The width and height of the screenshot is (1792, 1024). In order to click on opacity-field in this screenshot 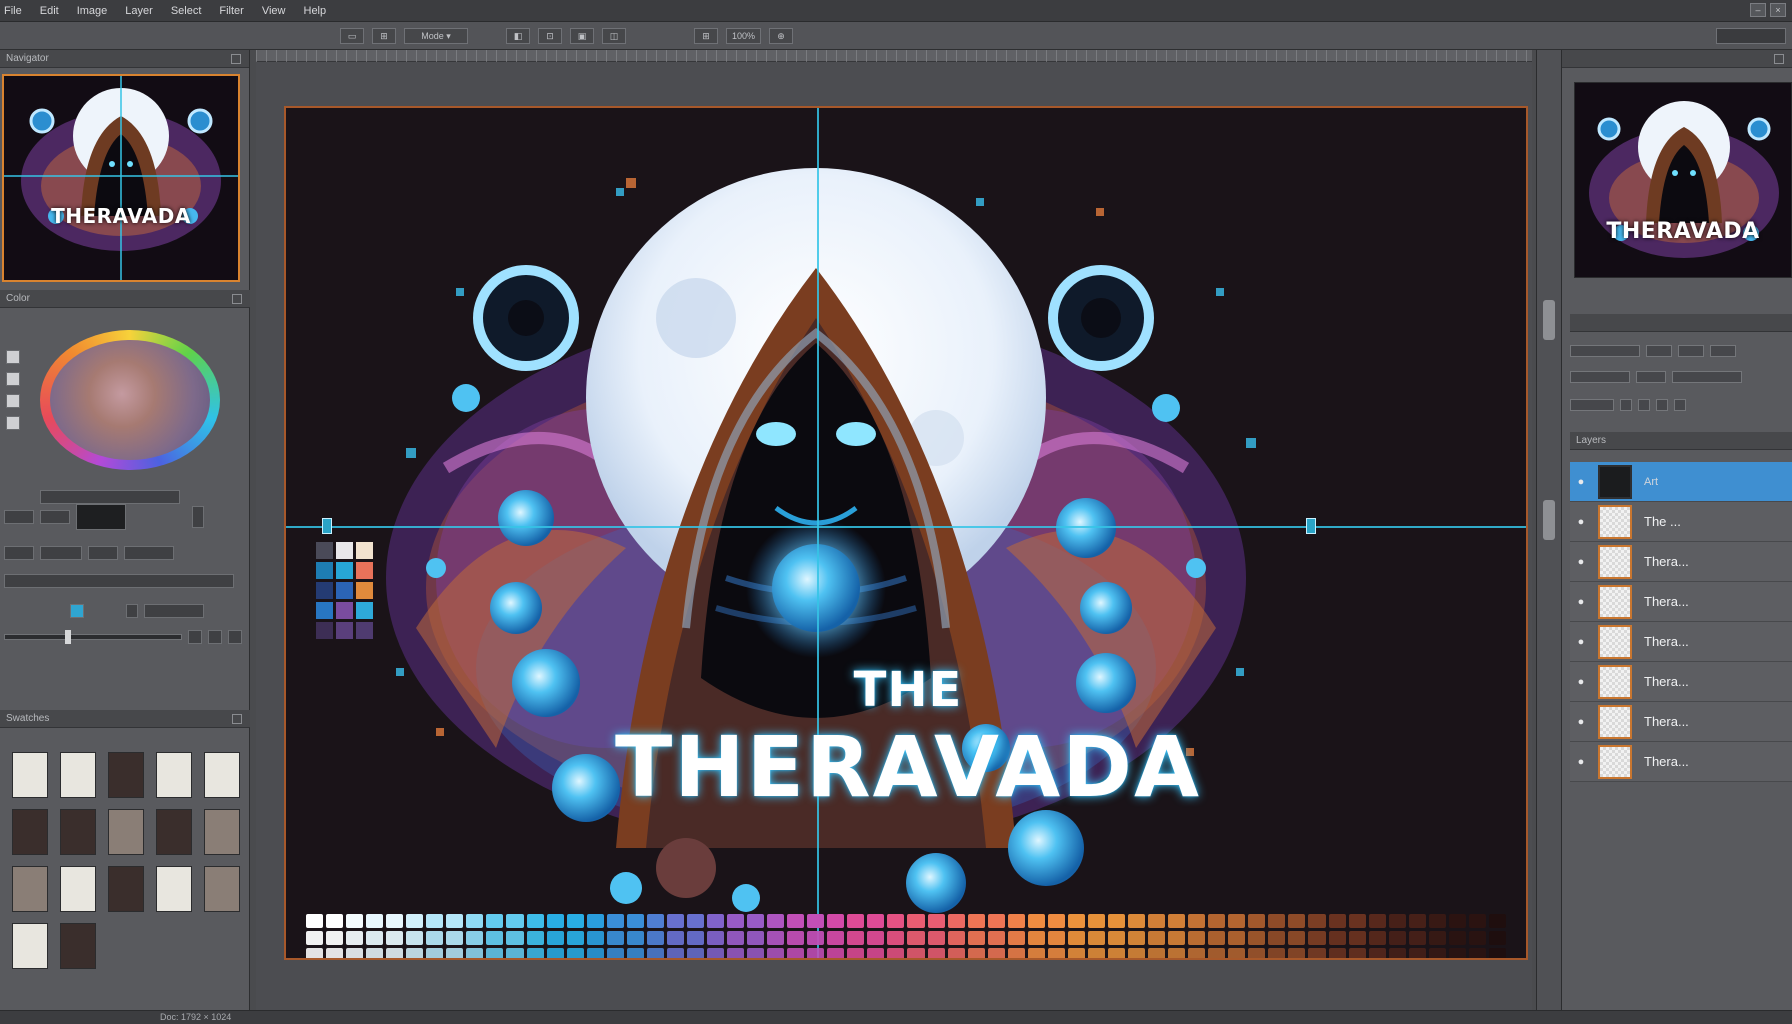, I will do `click(174, 611)`.